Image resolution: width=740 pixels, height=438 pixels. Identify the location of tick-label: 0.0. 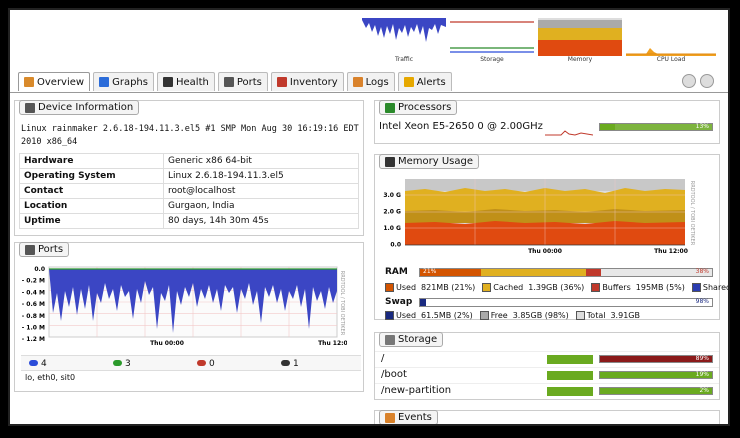
(395, 245).